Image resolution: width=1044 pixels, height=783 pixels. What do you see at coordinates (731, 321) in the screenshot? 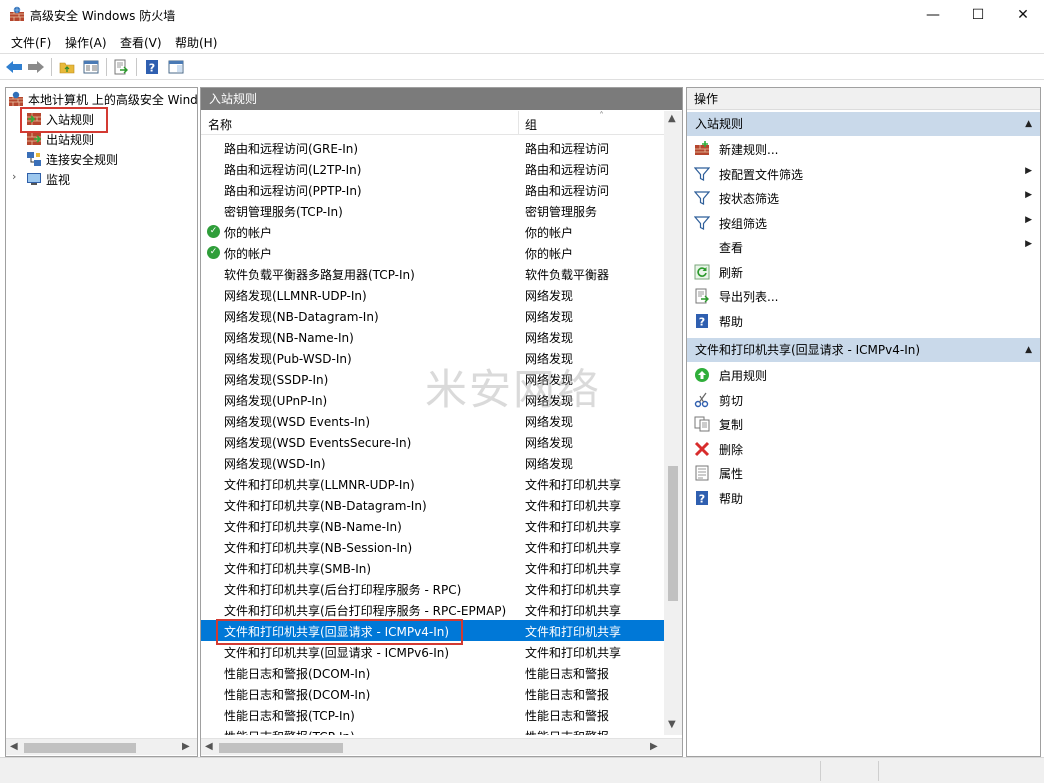
I see `action-label: 帮助` at bounding box center [731, 321].